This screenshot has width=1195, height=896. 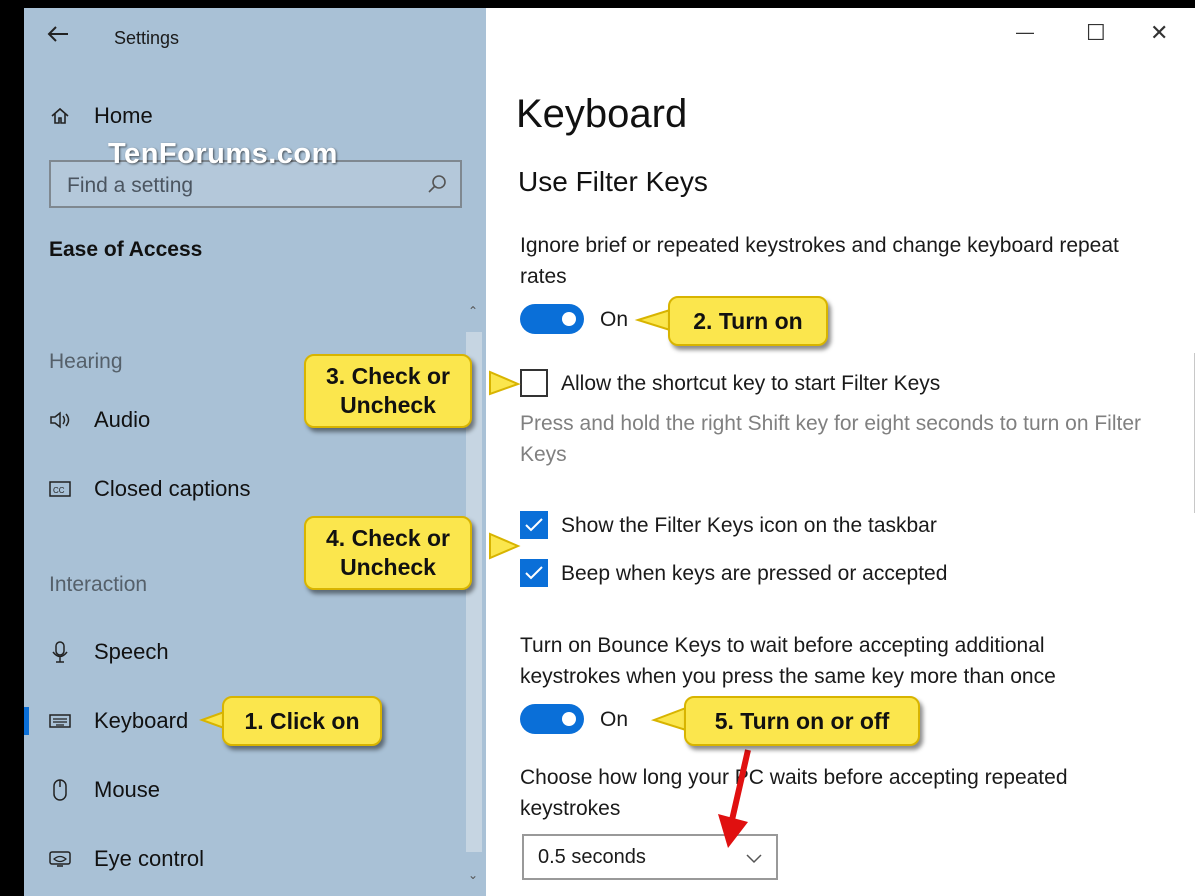 I want to click on callout-step-1: 1. Click on, so click(x=302, y=721).